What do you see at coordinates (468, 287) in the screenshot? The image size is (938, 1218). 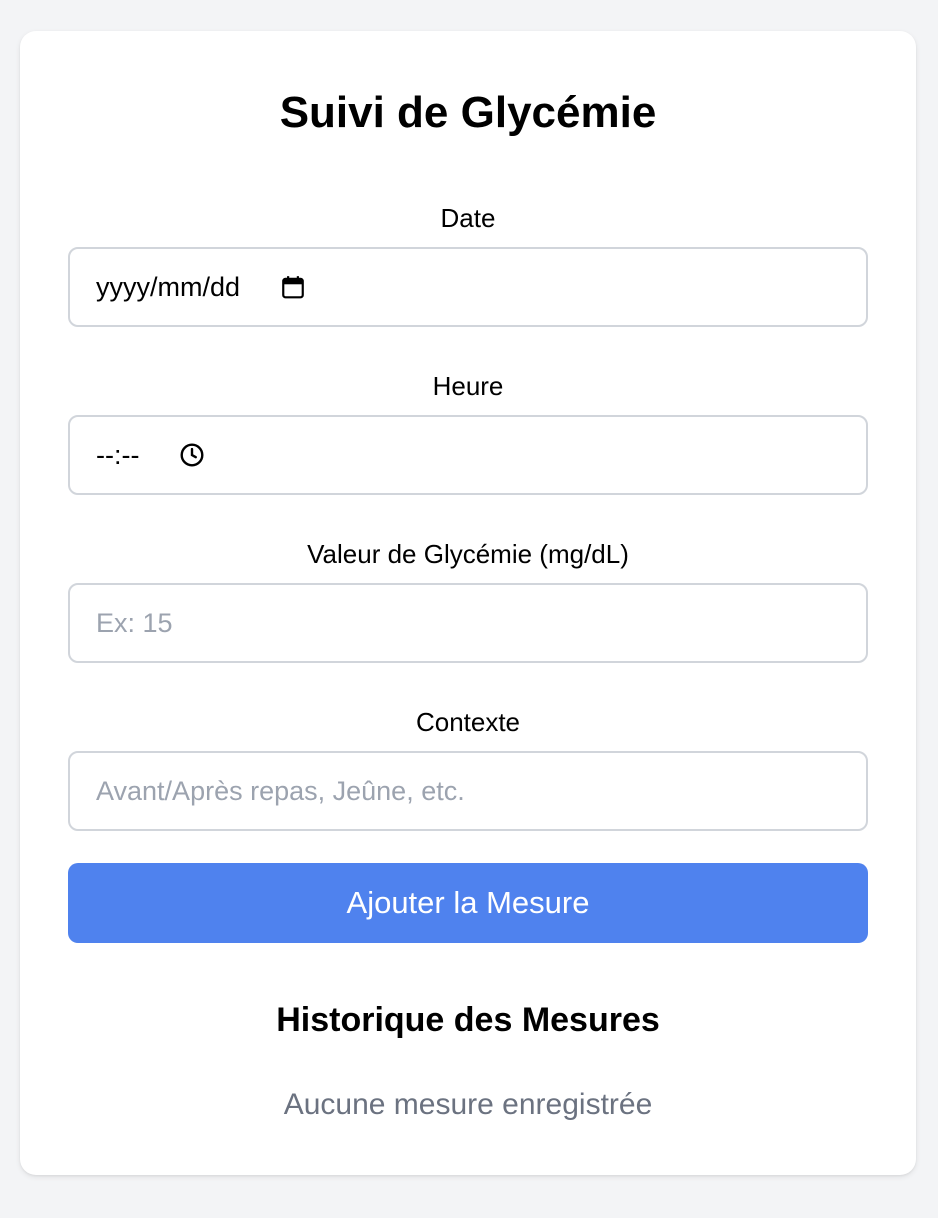 I see `date-field: yyyy/mm/dd` at bounding box center [468, 287].